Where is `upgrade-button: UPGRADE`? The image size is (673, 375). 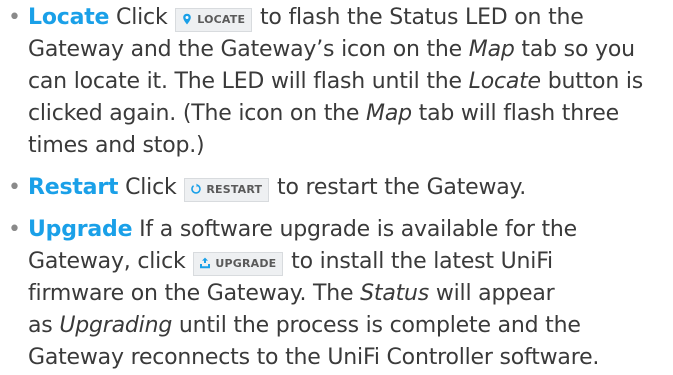 upgrade-button: UPGRADE is located at coordinates (238, 264).